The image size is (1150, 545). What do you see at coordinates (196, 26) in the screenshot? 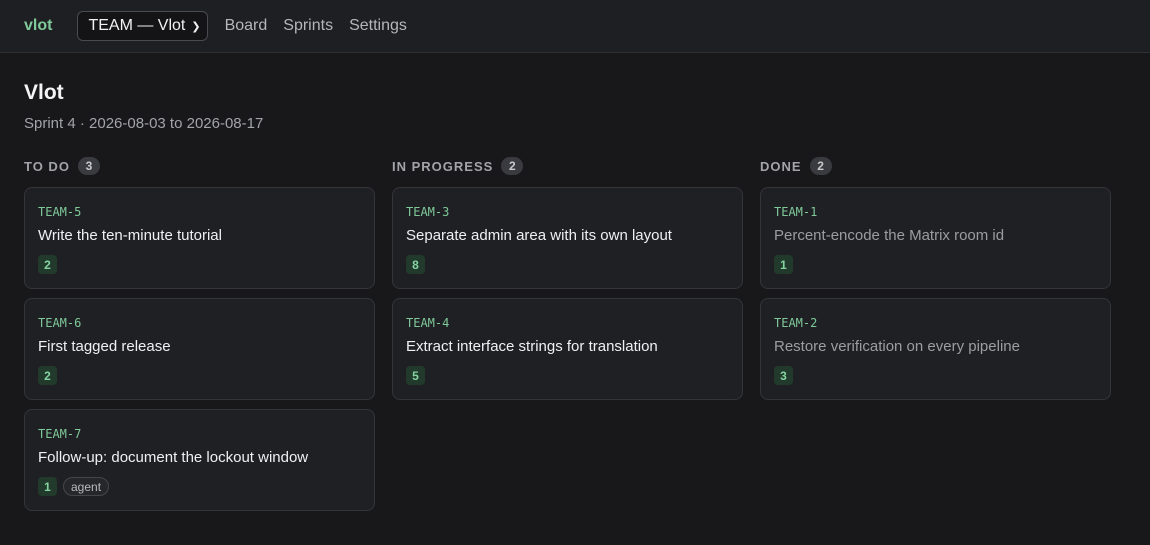
I see `chevron-down-icon: ❯` at bounding box center [196, 26].